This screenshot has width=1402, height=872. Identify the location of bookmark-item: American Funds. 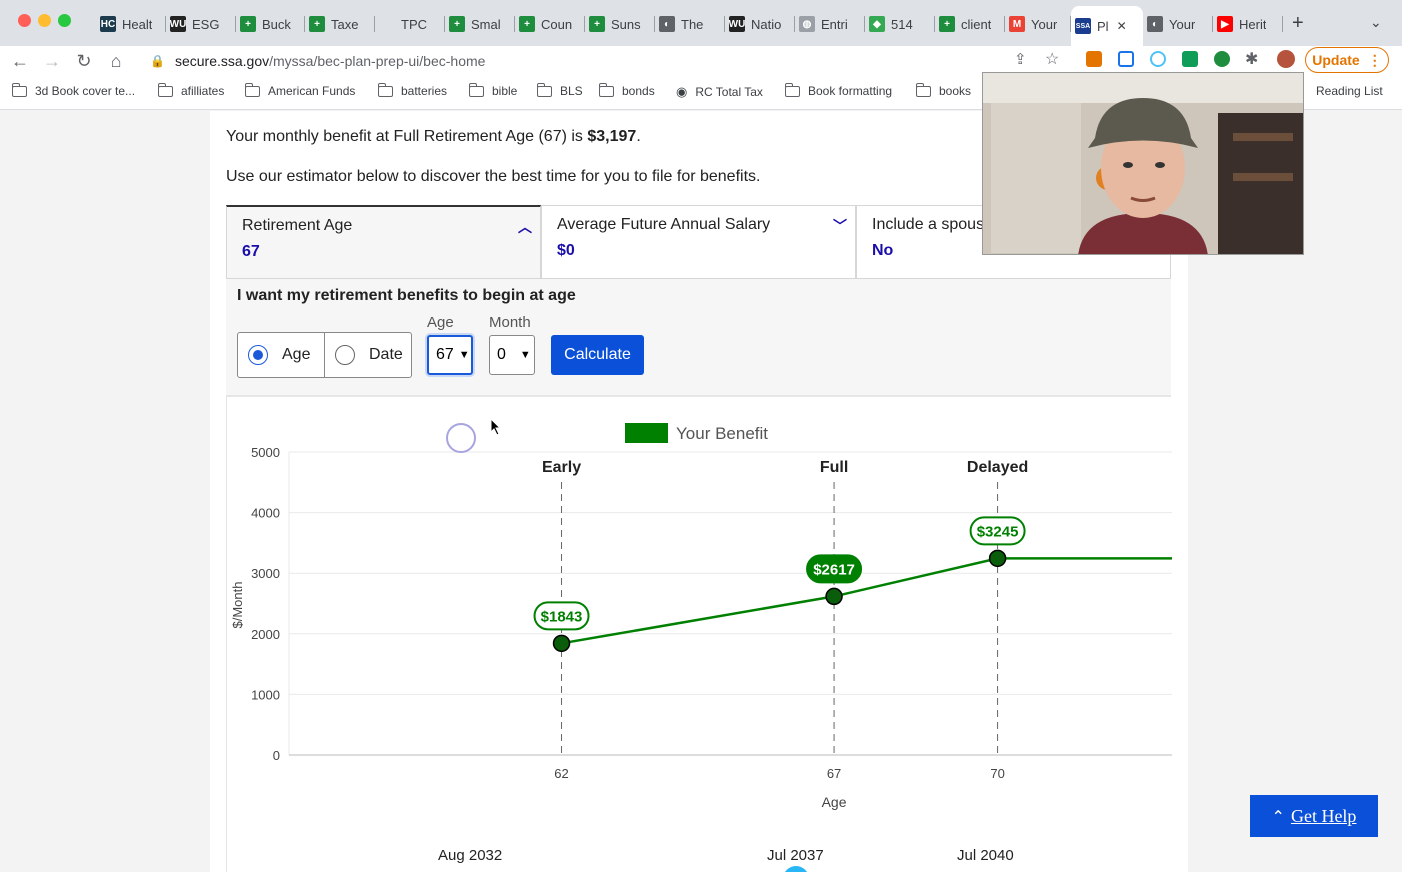
(299, 90).